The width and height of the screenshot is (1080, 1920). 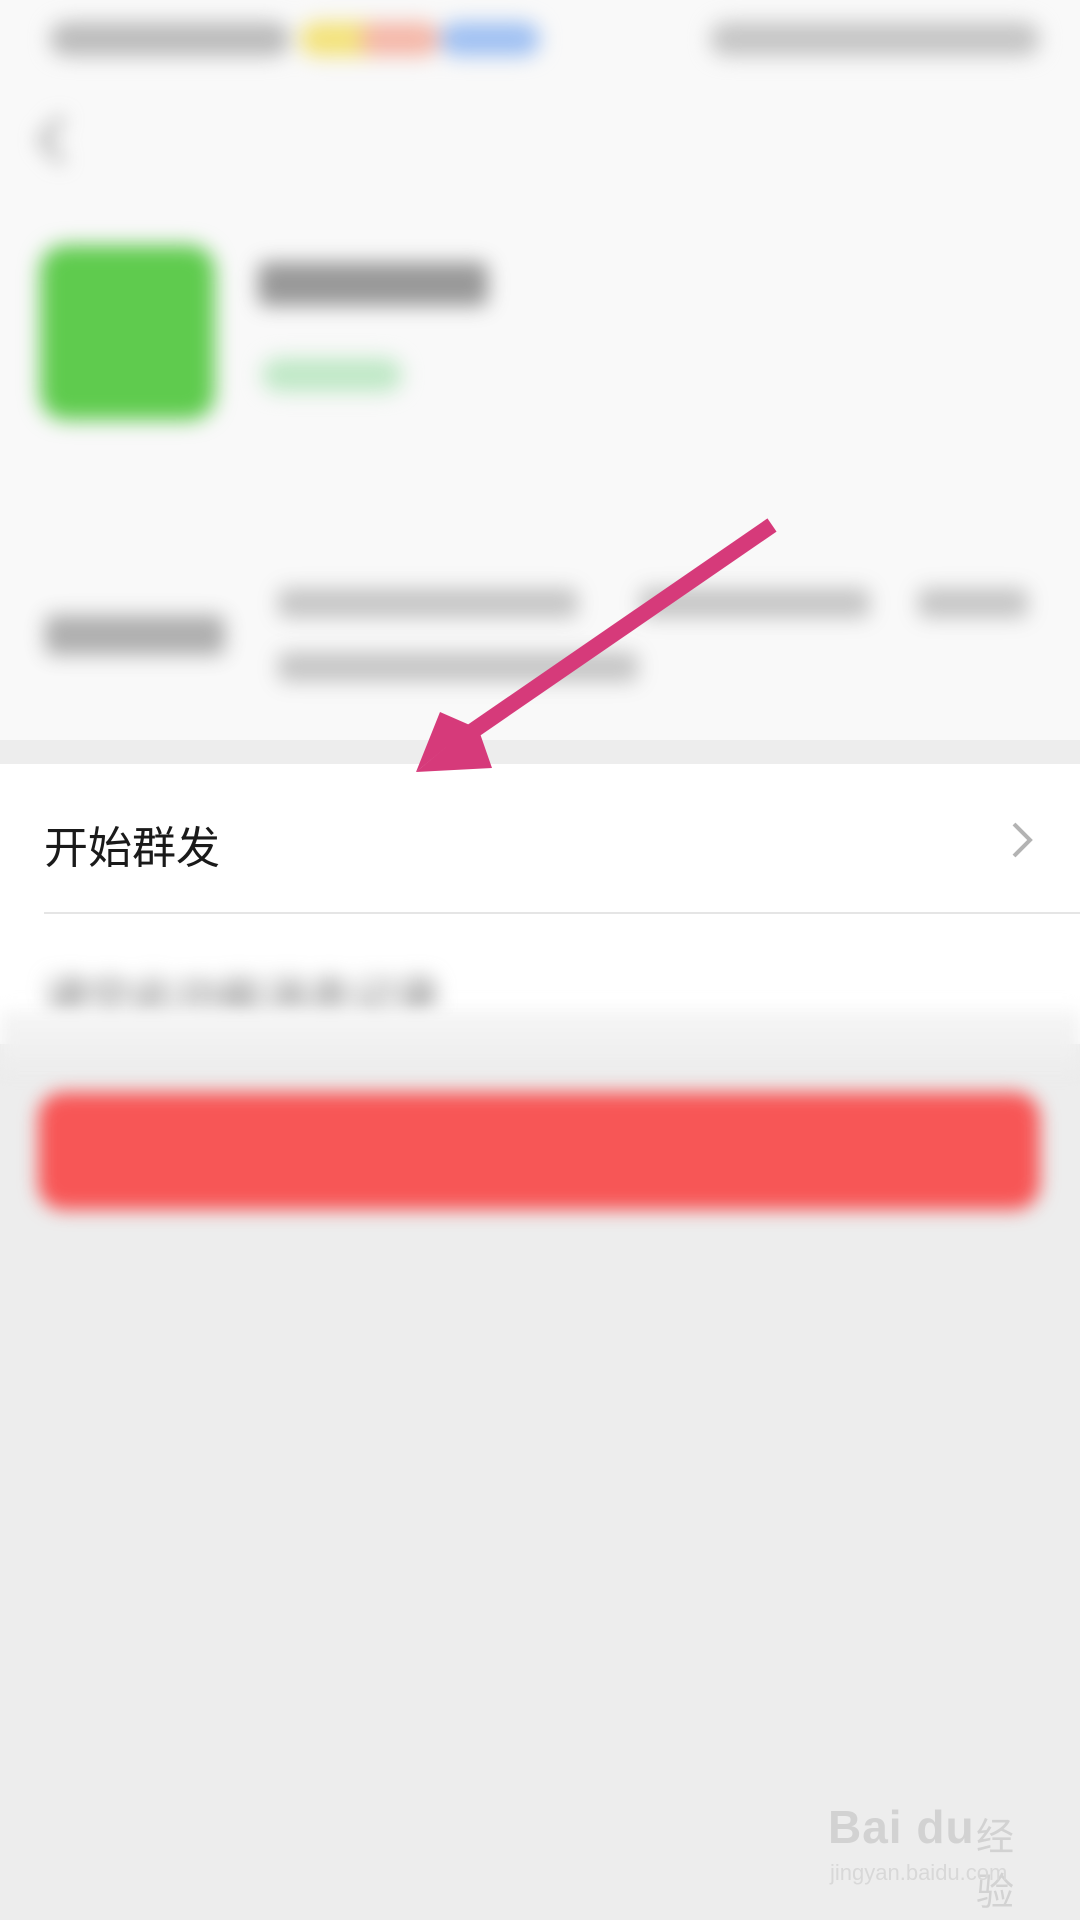 I want to click on status-bar-blue-icon, so click(x=490, y=39).